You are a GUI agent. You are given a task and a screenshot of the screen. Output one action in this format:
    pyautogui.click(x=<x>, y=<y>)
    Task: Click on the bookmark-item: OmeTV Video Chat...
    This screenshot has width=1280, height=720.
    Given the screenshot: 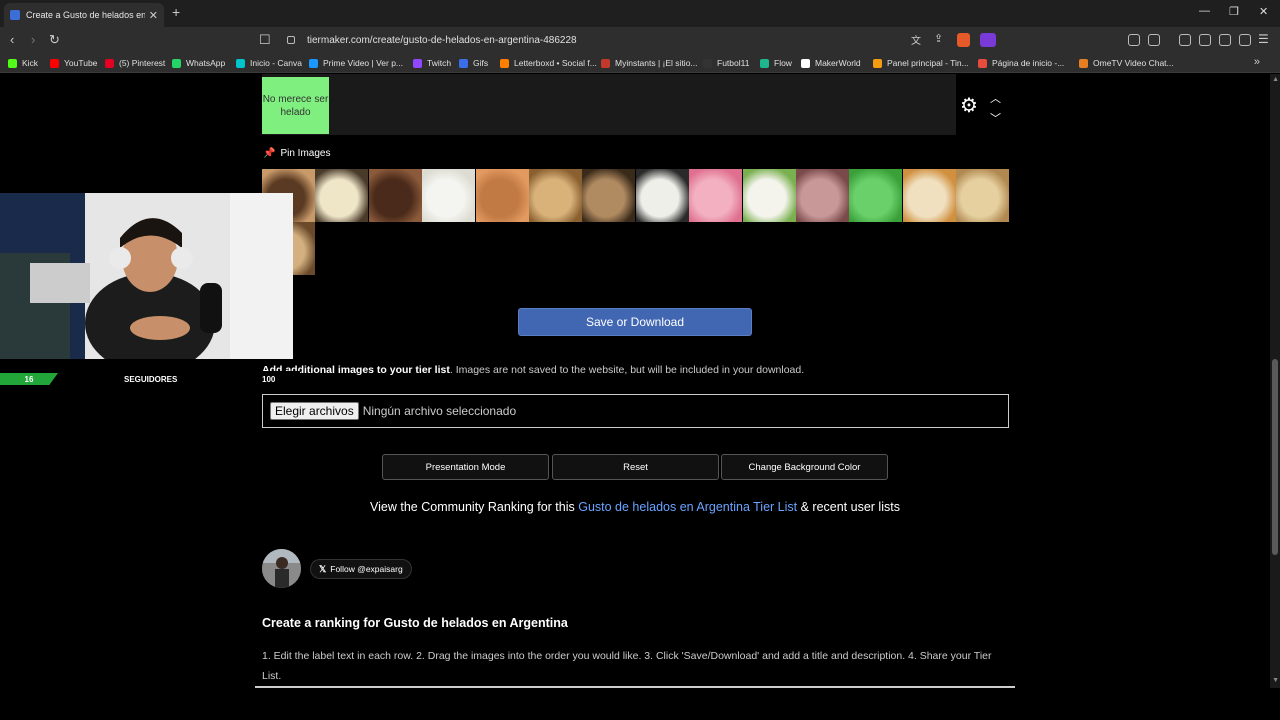 What is the action you would take?
    pyautogui.click(x=1126, y=63)
    